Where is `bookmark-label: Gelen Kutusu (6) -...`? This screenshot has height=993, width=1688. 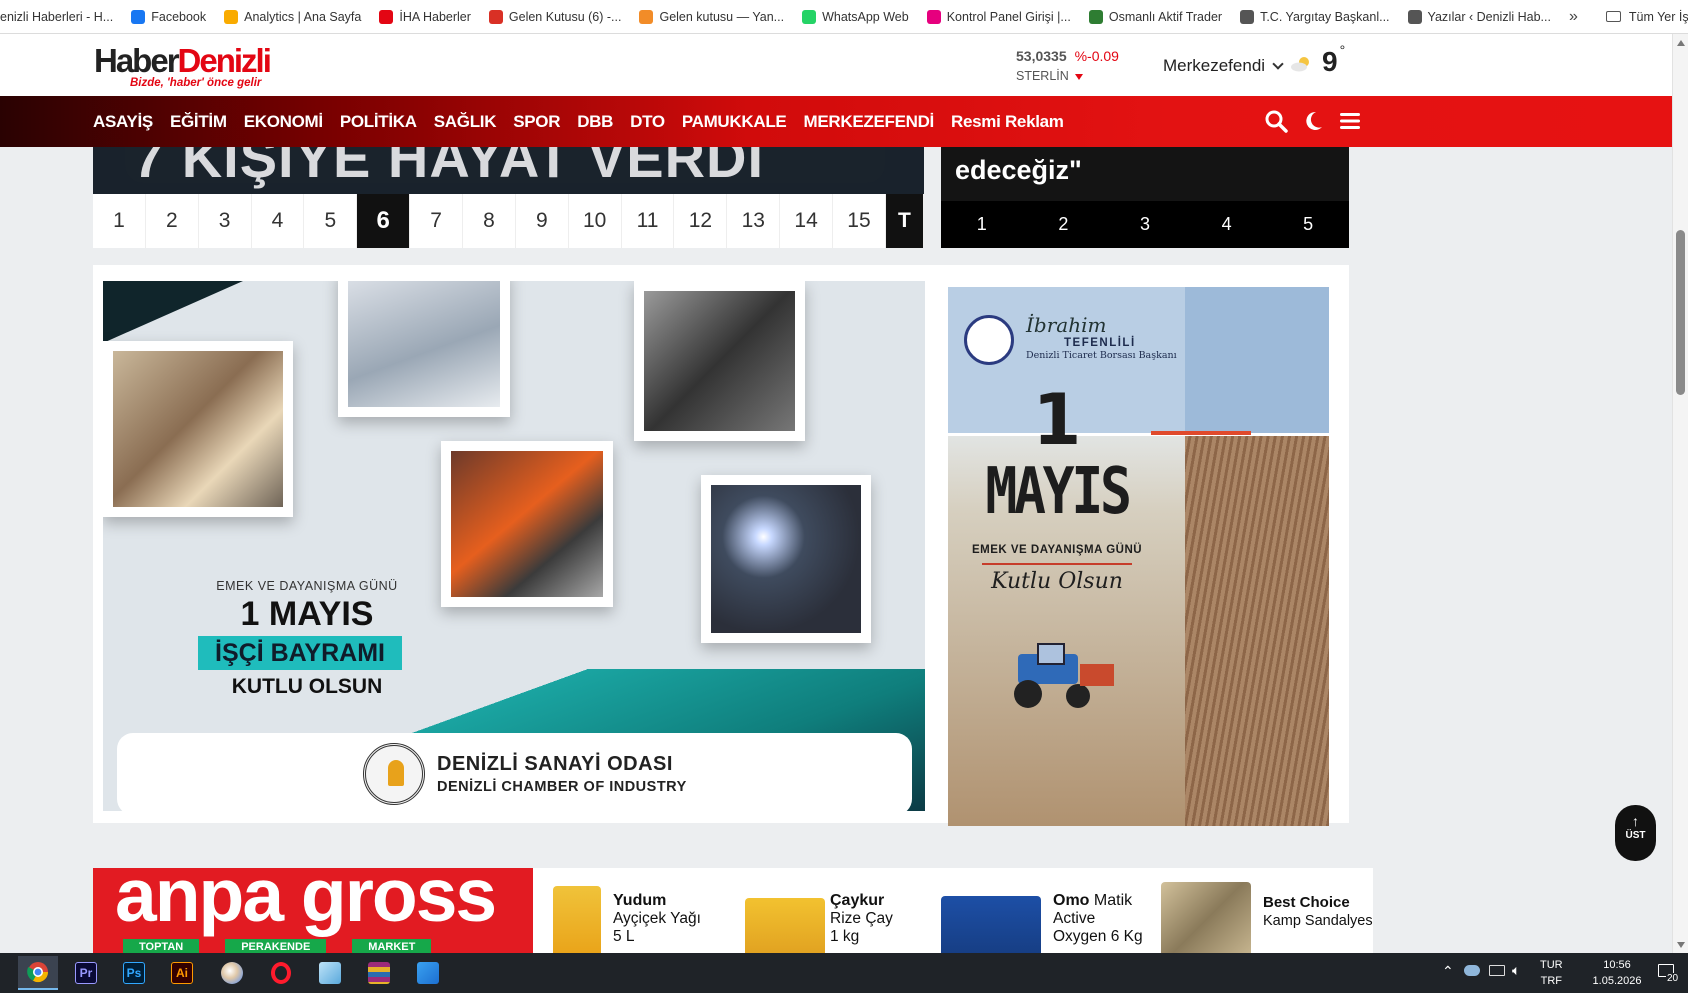
bookmark-label: Gelen Kutusu (6) -... is located at coordinates (565, 16).